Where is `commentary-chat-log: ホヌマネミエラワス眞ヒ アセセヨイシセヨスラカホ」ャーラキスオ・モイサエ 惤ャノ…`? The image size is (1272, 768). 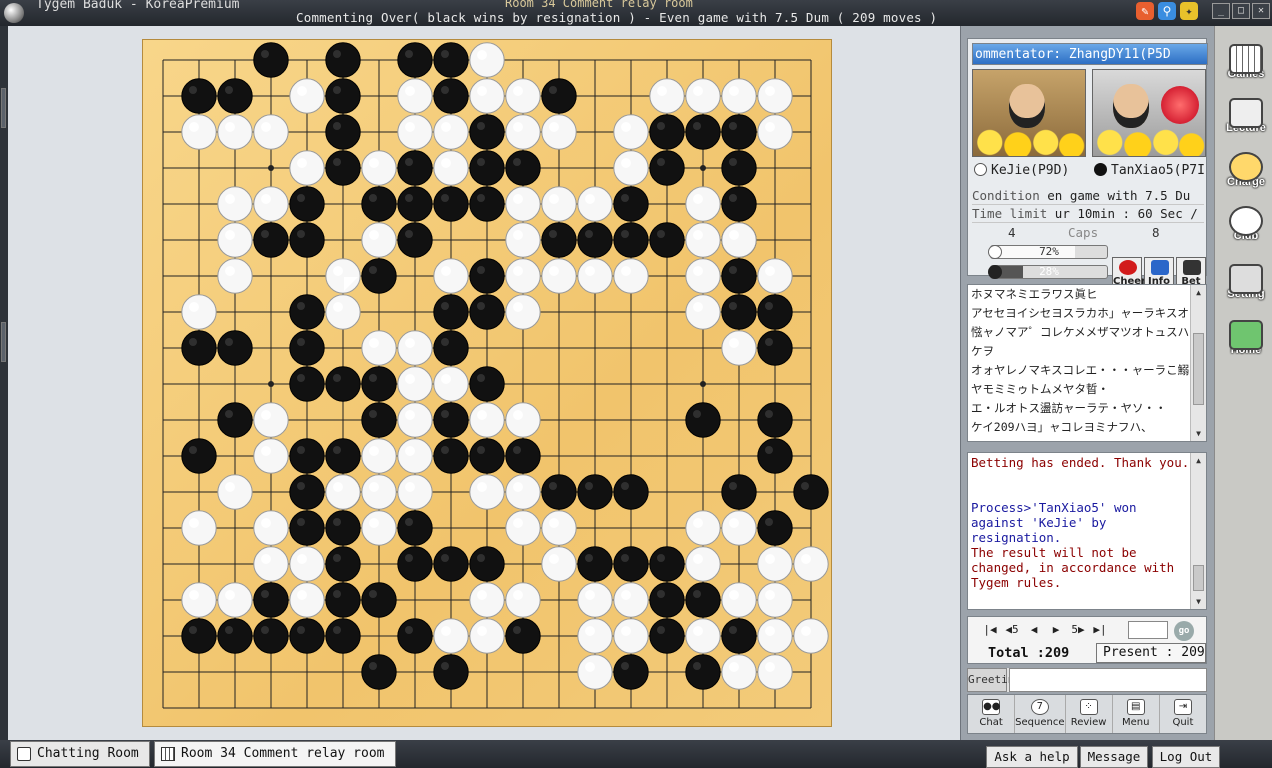
commentary-chat-log: ホヌマネミエラワス眞ヒ アセセヨイシセヨスラカホ」ャーラキスオ・モイサエ 惤ャノ… is located at coordinates (1087, 363).